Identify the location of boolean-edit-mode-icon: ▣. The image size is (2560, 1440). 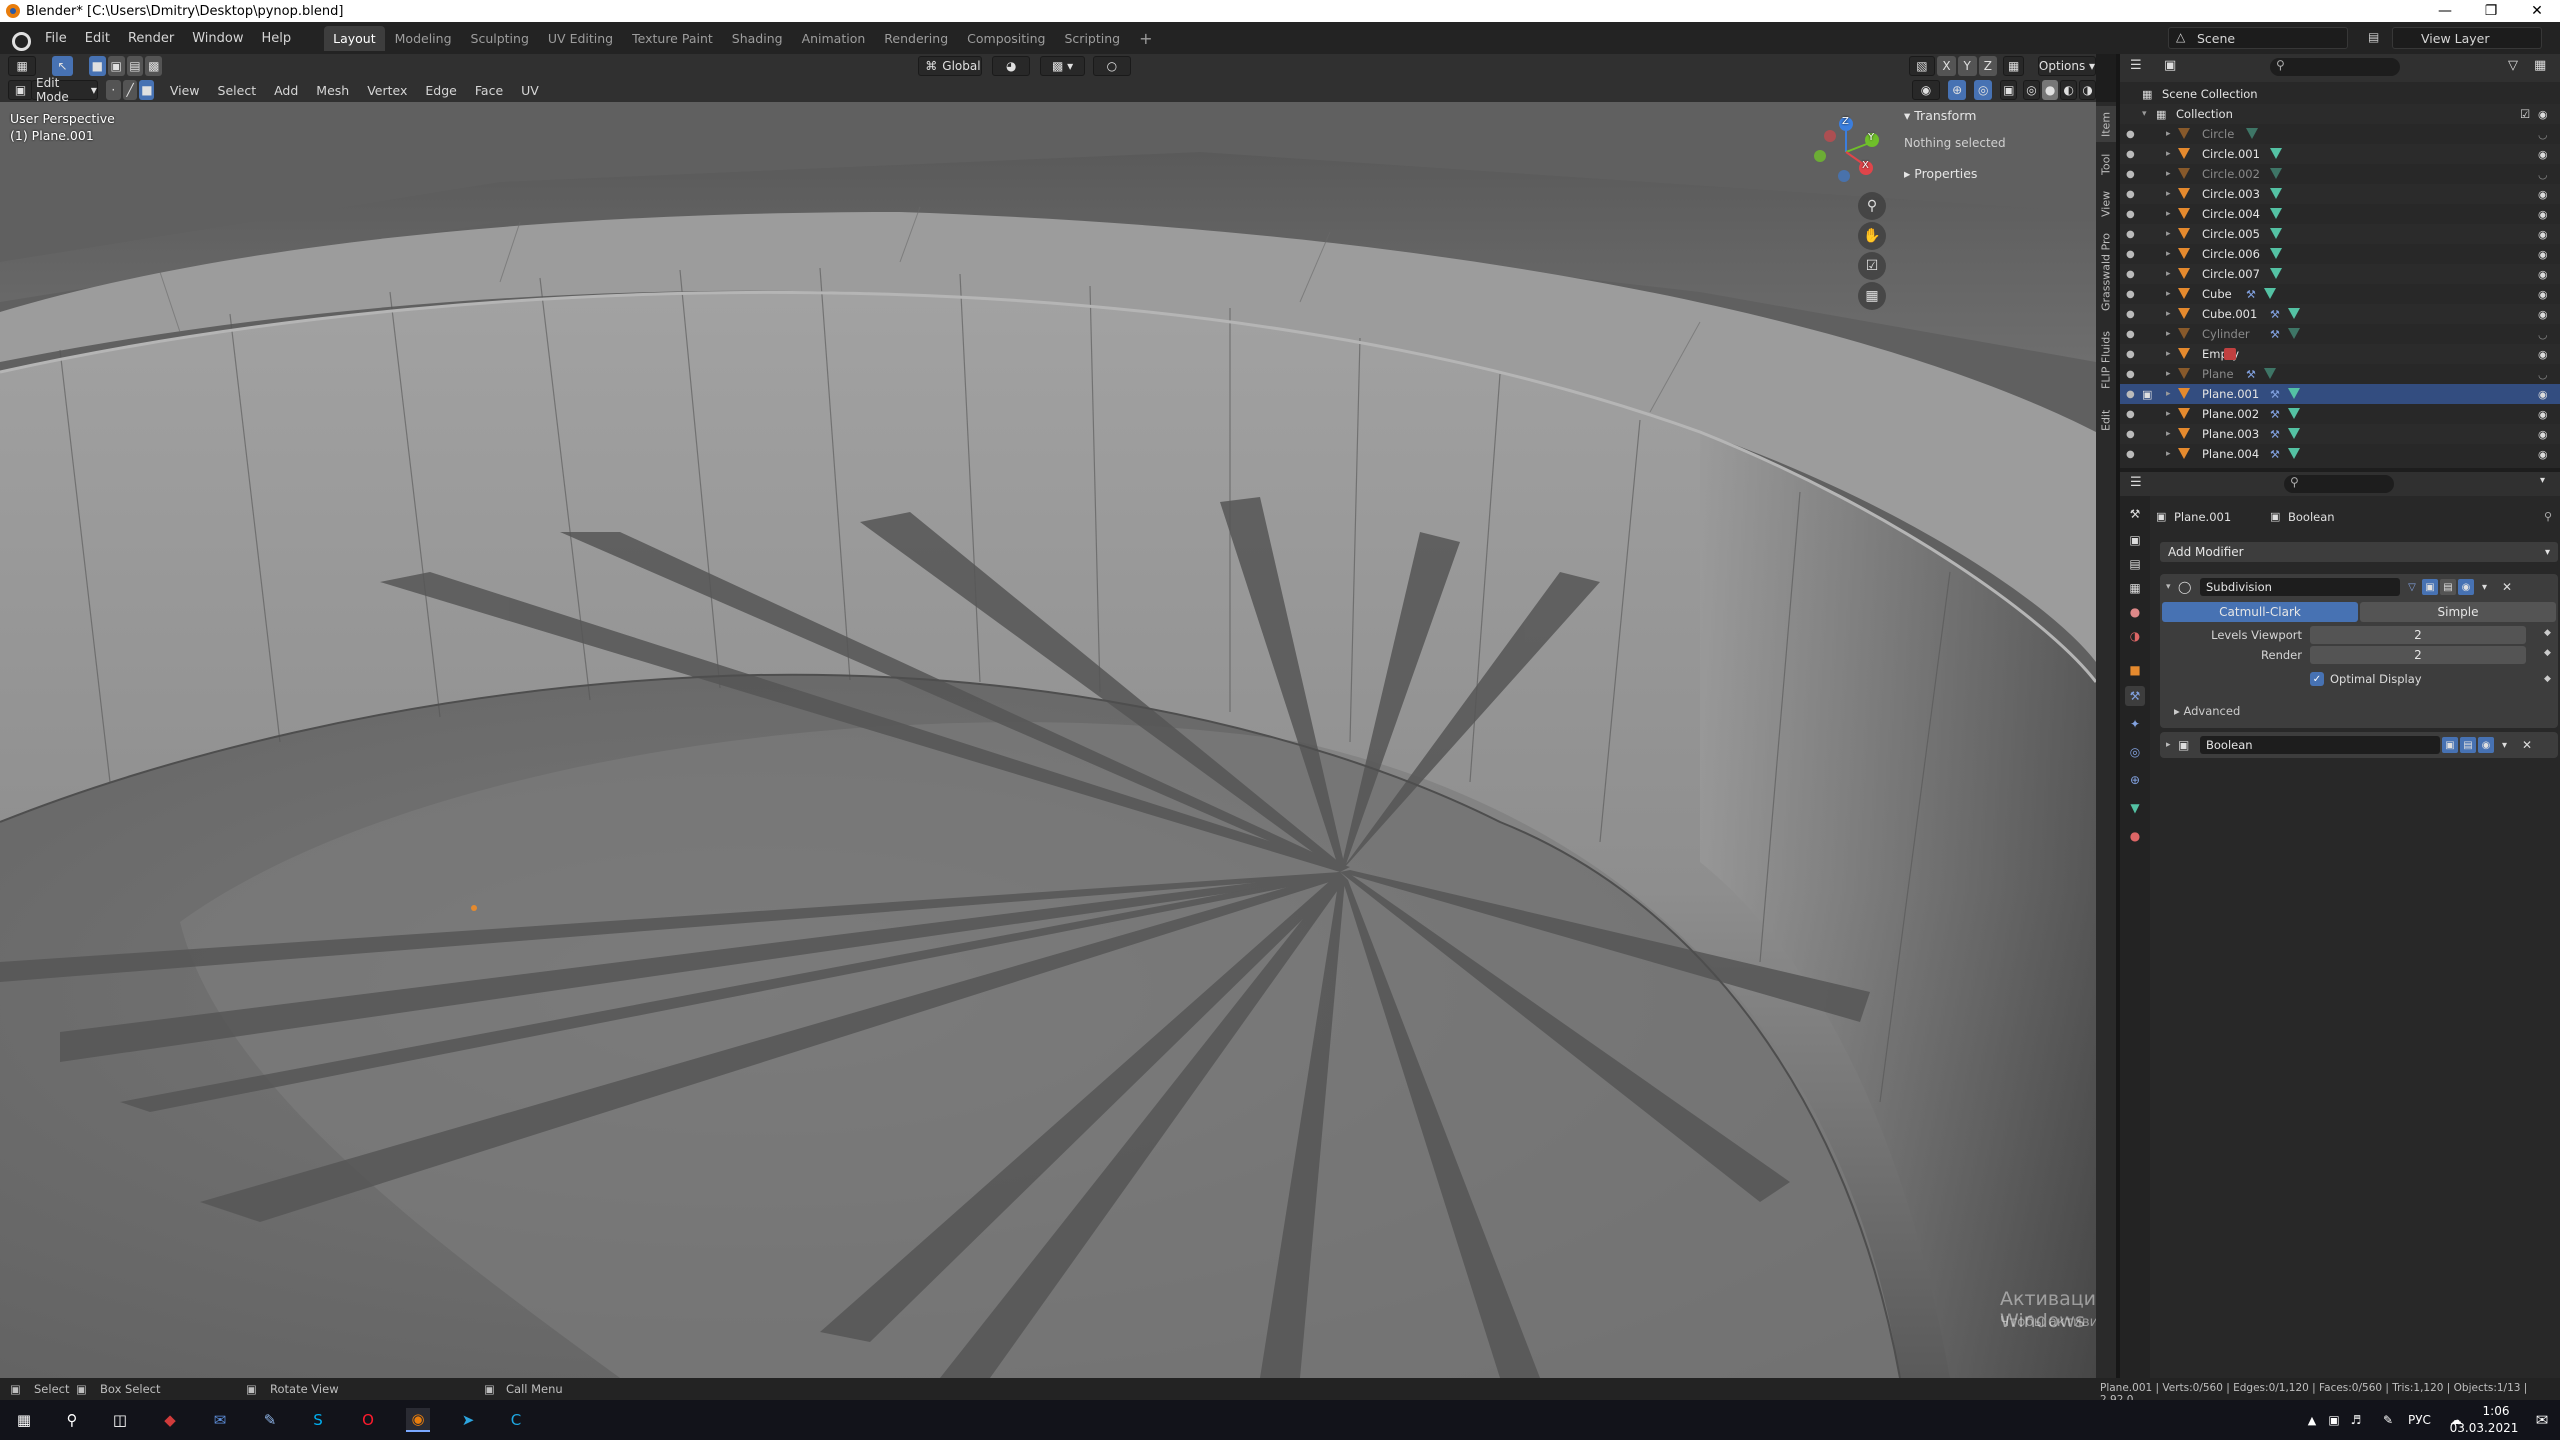
(2450, 745).